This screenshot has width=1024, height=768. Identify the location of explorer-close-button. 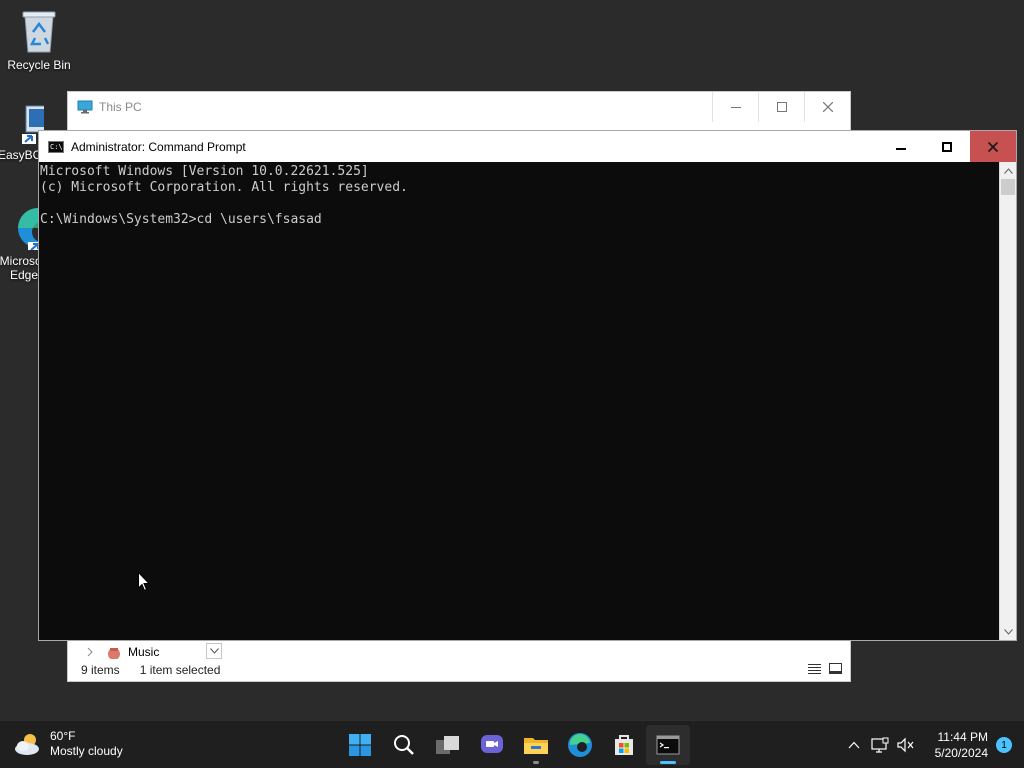
(827, 107).